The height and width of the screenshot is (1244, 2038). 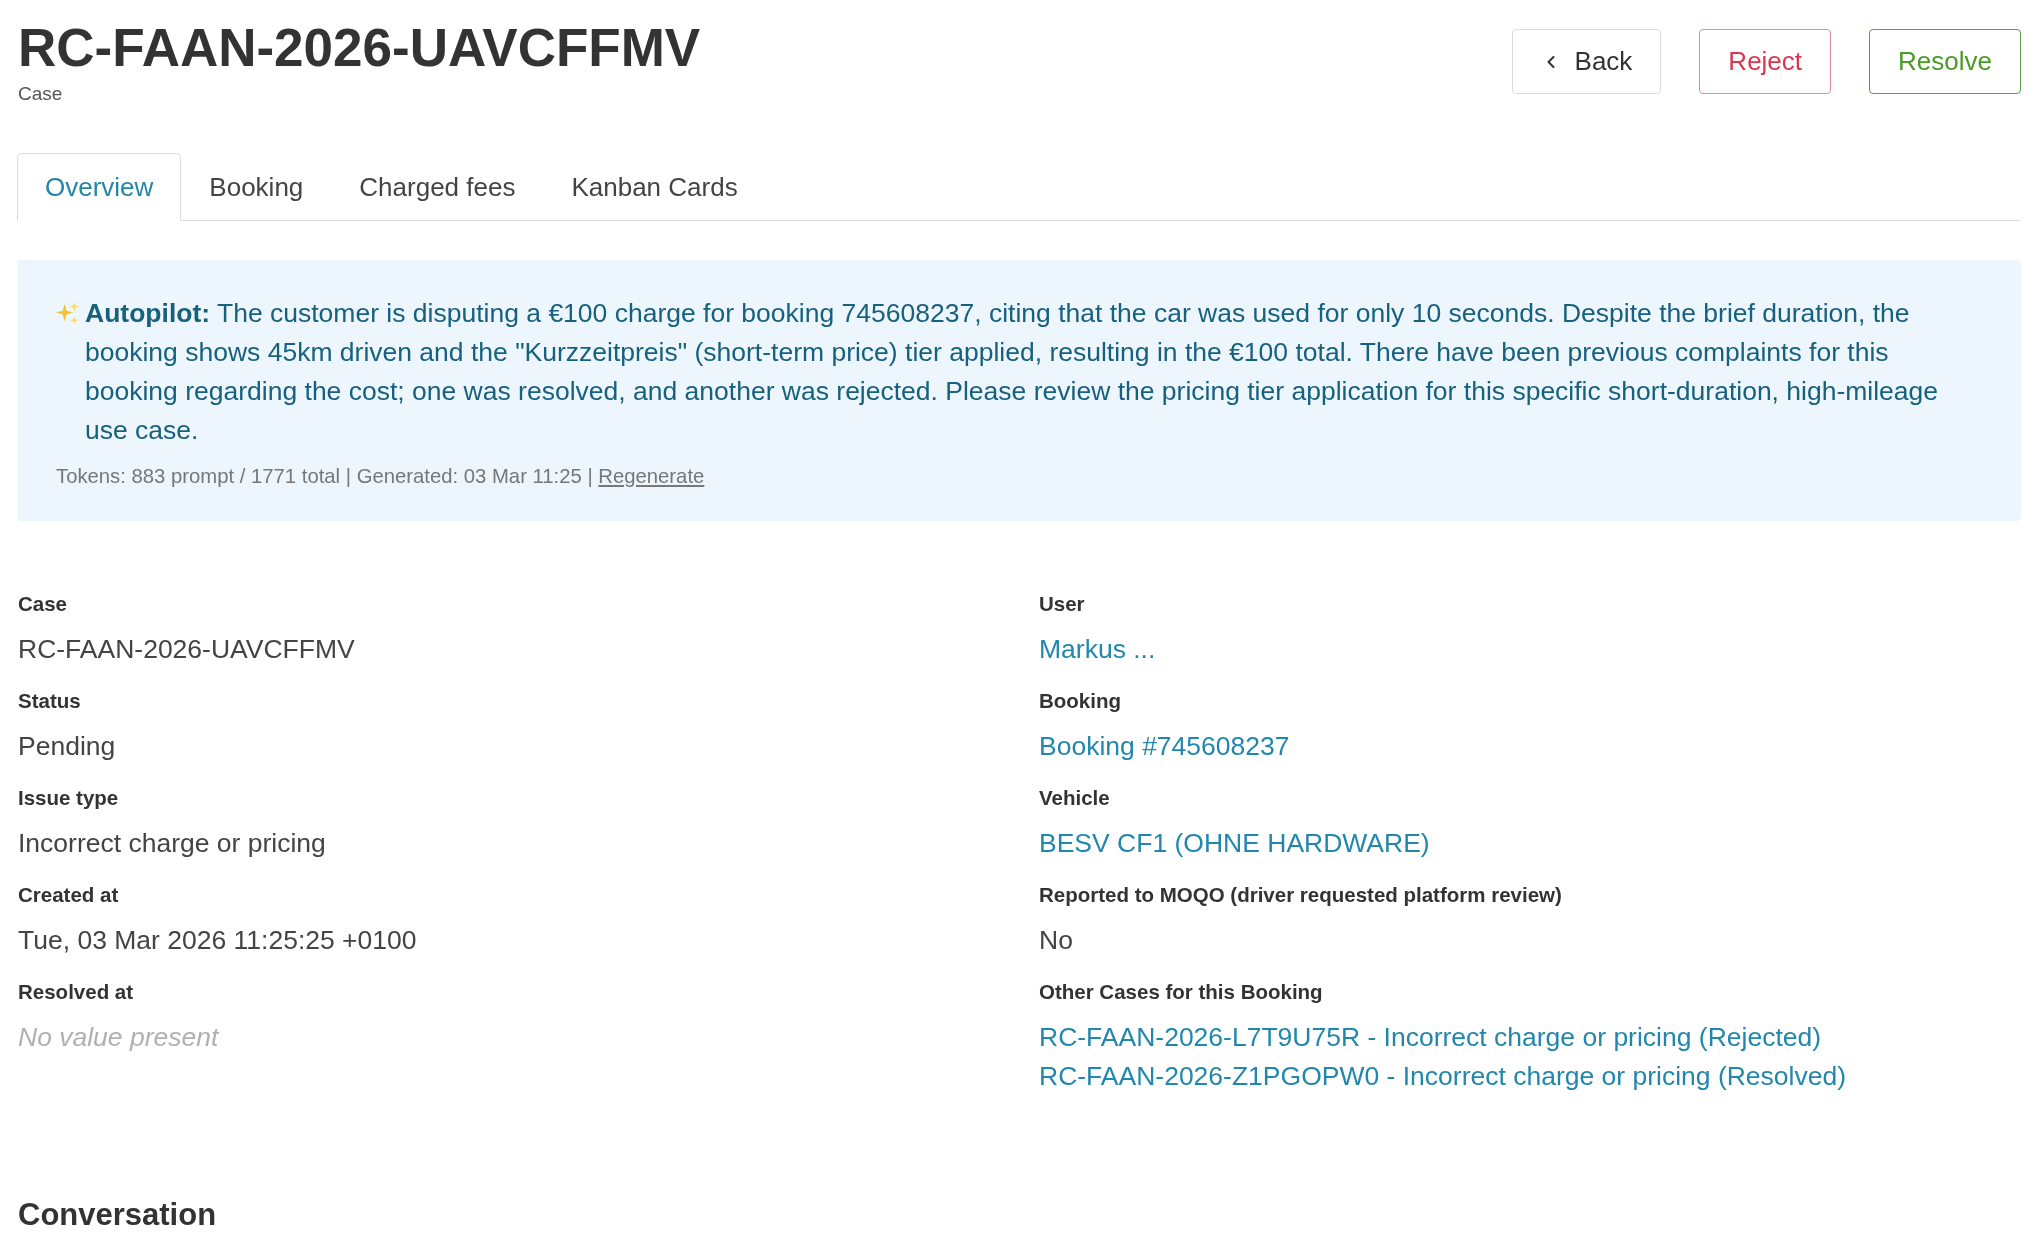 What do you see at coordinates (1062, 604) in the screenshot?
I see `field-label: User` at bounding box center [1062, 604].